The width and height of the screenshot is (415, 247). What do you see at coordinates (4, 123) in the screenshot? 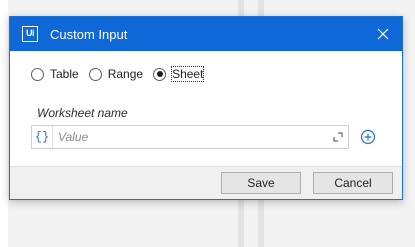
I see `background-panel-left` at bounding box center [4, 123].